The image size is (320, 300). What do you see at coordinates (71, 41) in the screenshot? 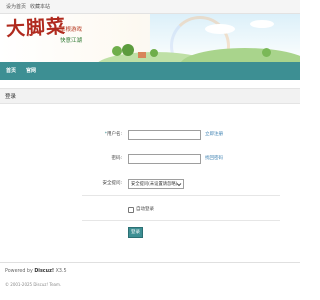
I see `logo-tagline-2: 快意江湖` at bounding box center [71, 41].